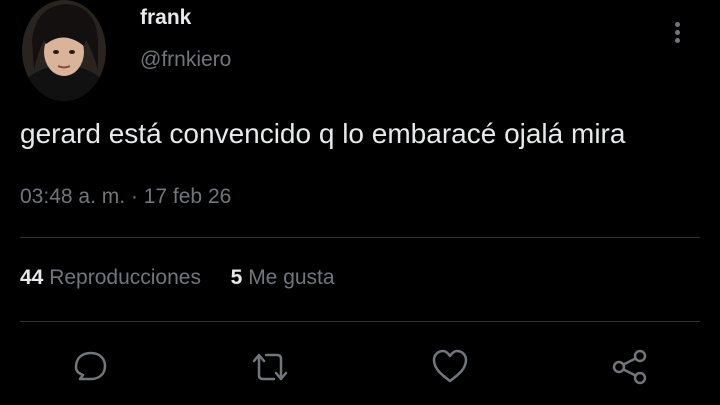 This screenshot has width=720, height=405. What do you see at coordinates (125, 197) in the screenshot?
I see `tweet-timestamp: 03:48 a. m. · 17 feb 26` at bounding box center [125, 197].